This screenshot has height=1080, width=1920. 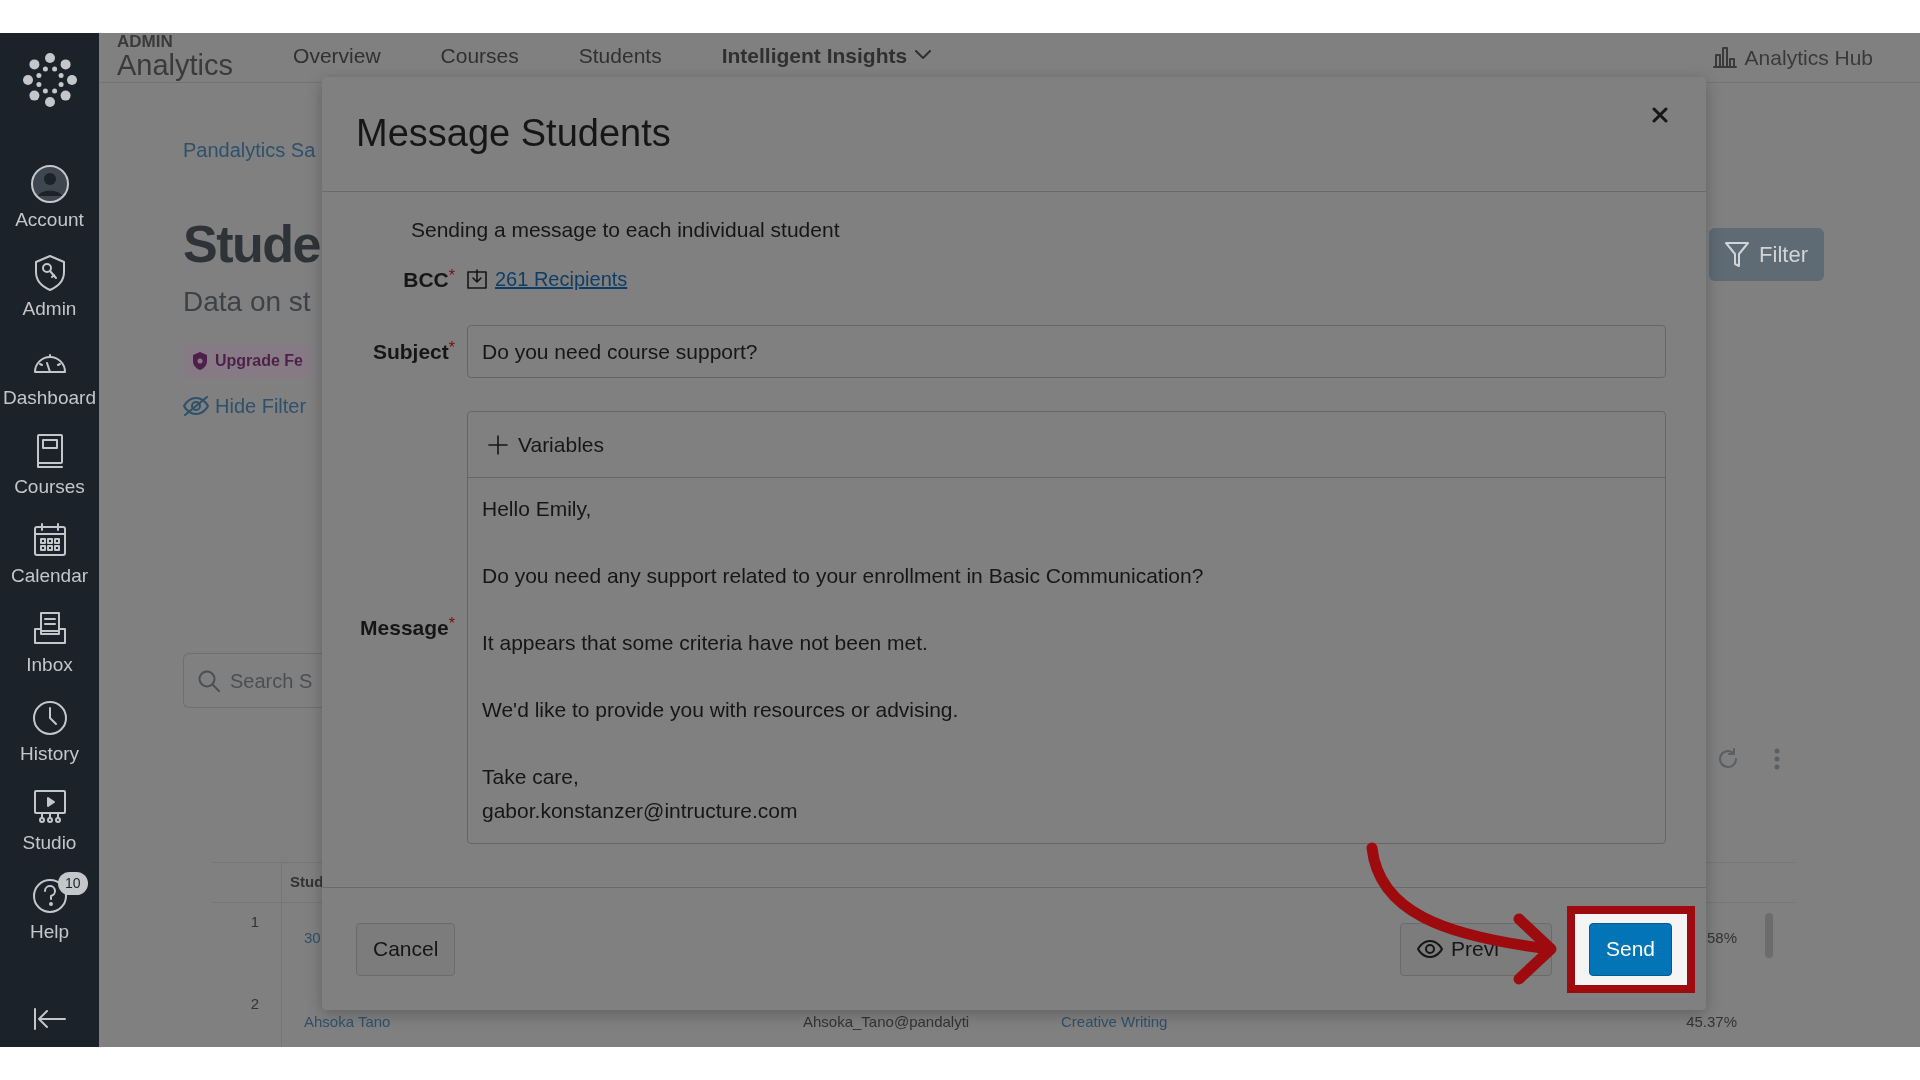 What do you see at coordinates (626, 230) in the screenshot?
I see `intro-text: Sending a message to each individual student` at bounding box center [626, 230].